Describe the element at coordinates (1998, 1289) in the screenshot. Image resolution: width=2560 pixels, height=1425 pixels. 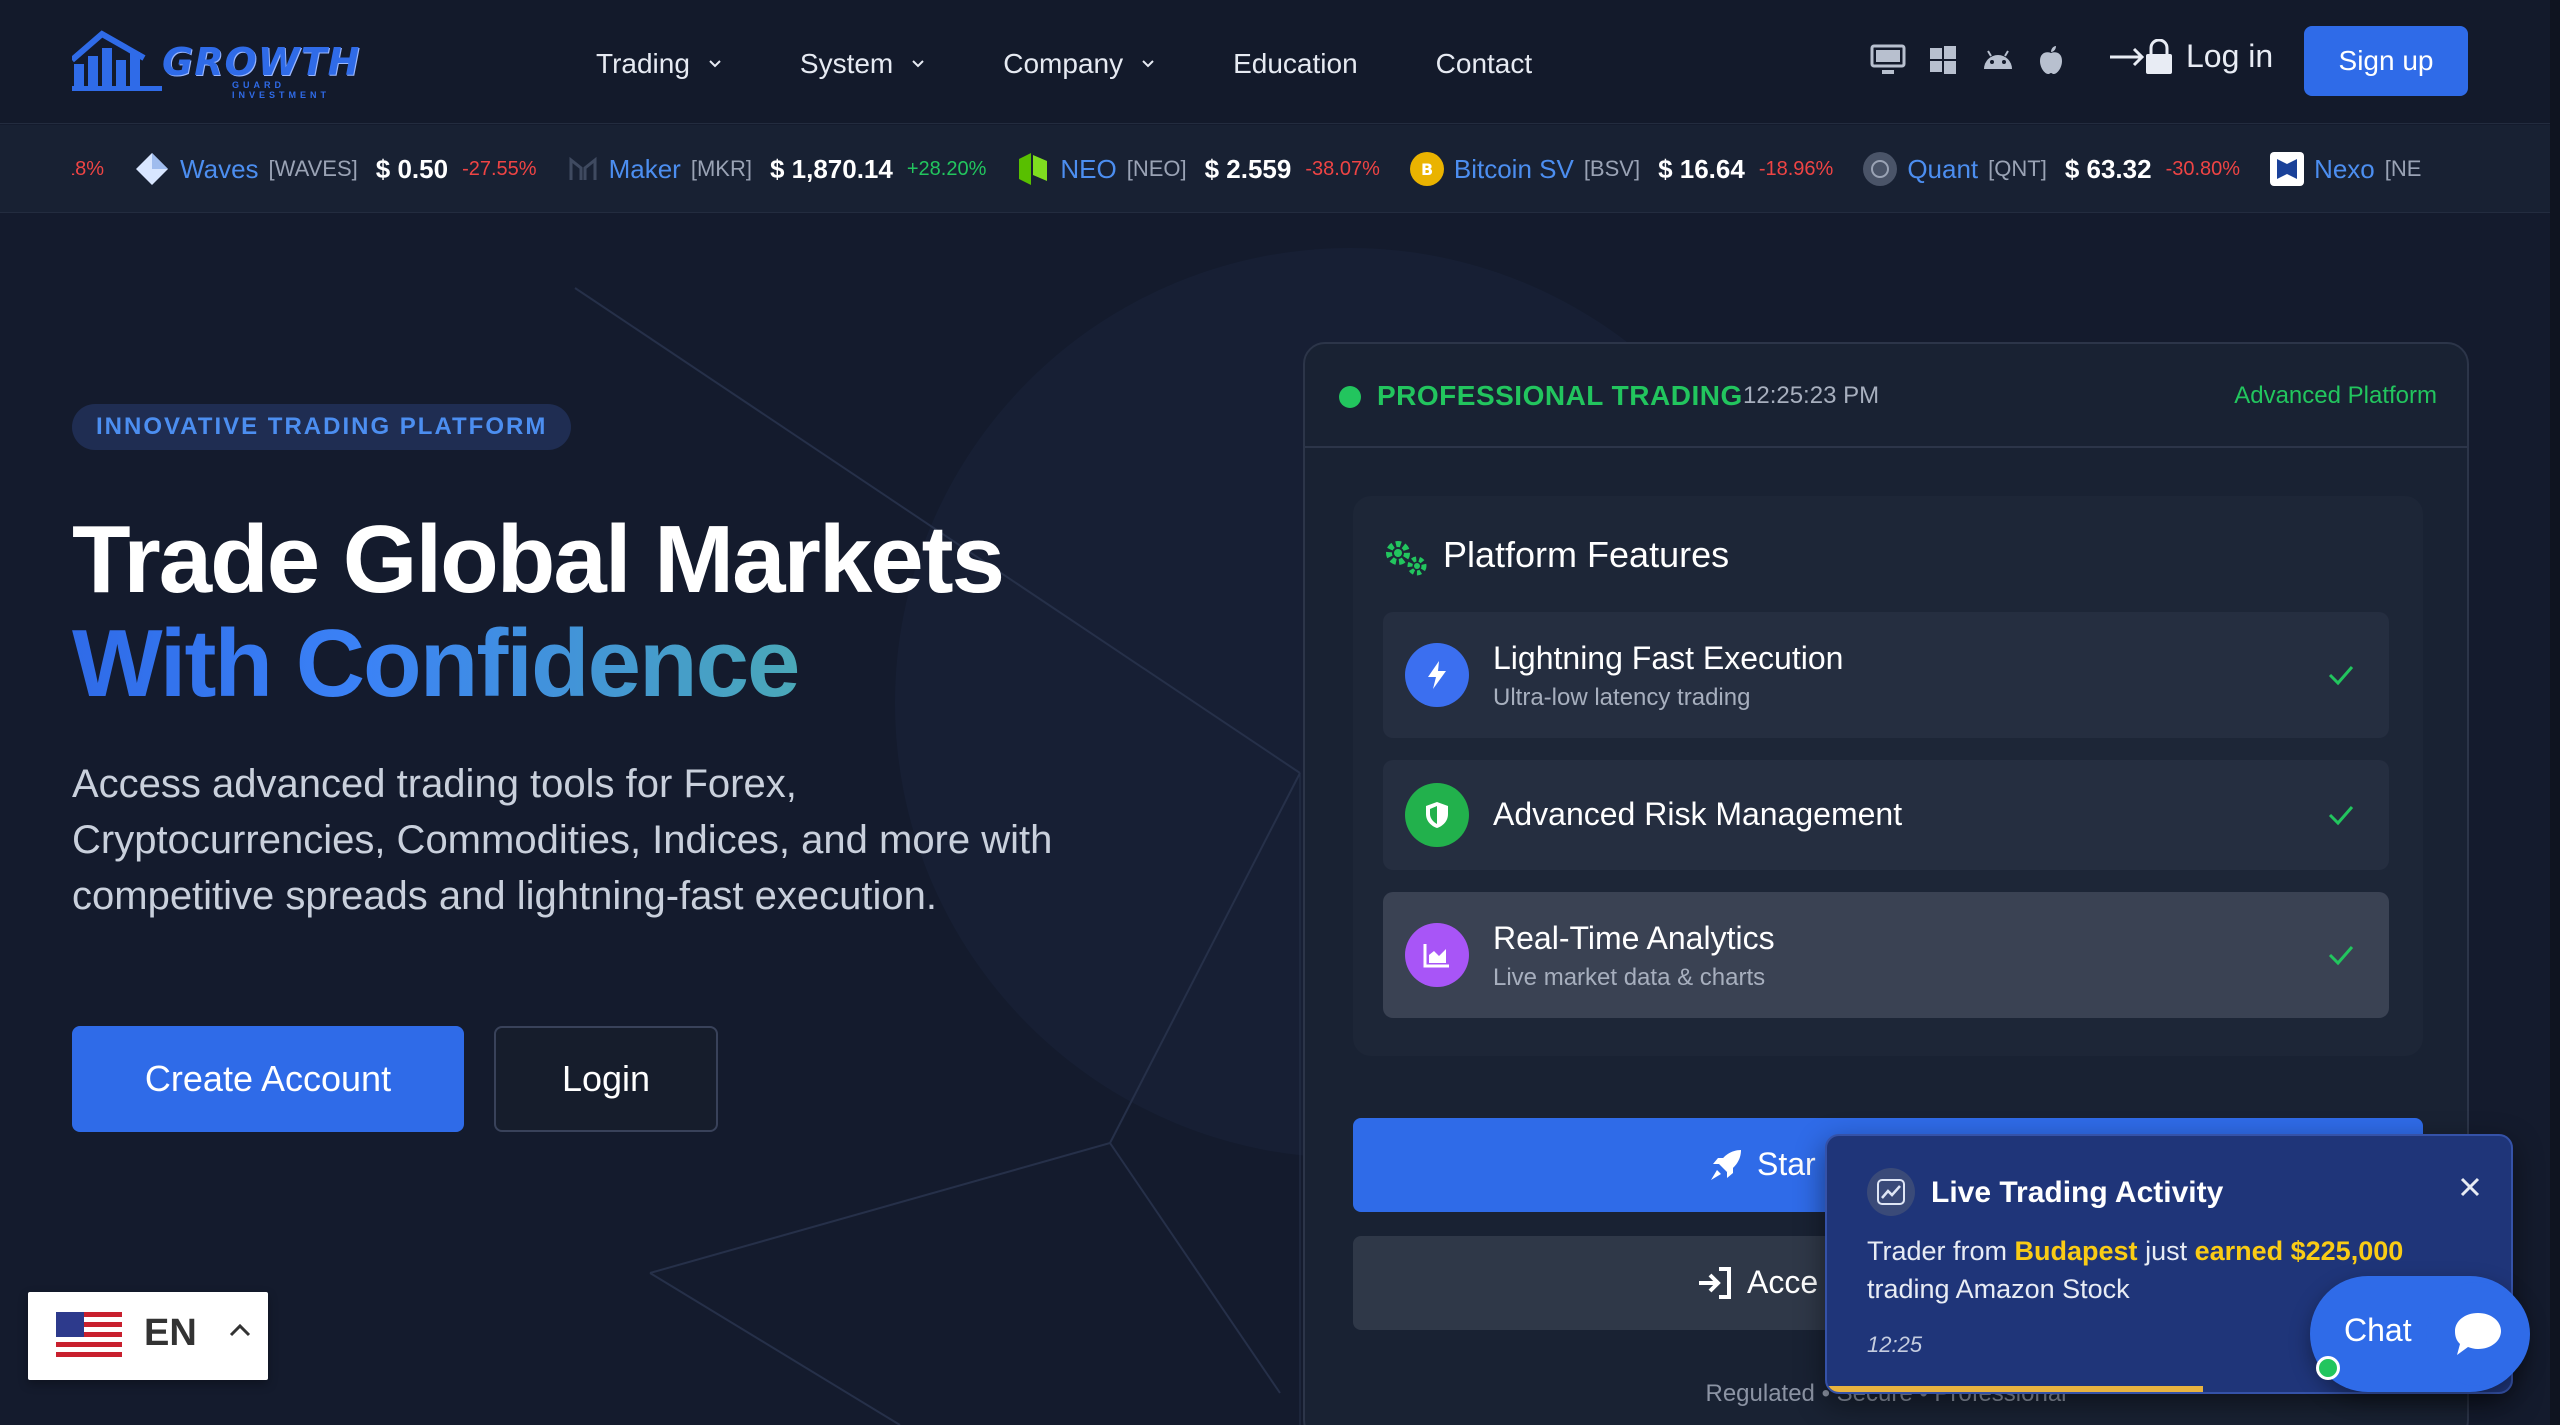
I see `activity-text-suffix: trading Amazon Stock` at that location.